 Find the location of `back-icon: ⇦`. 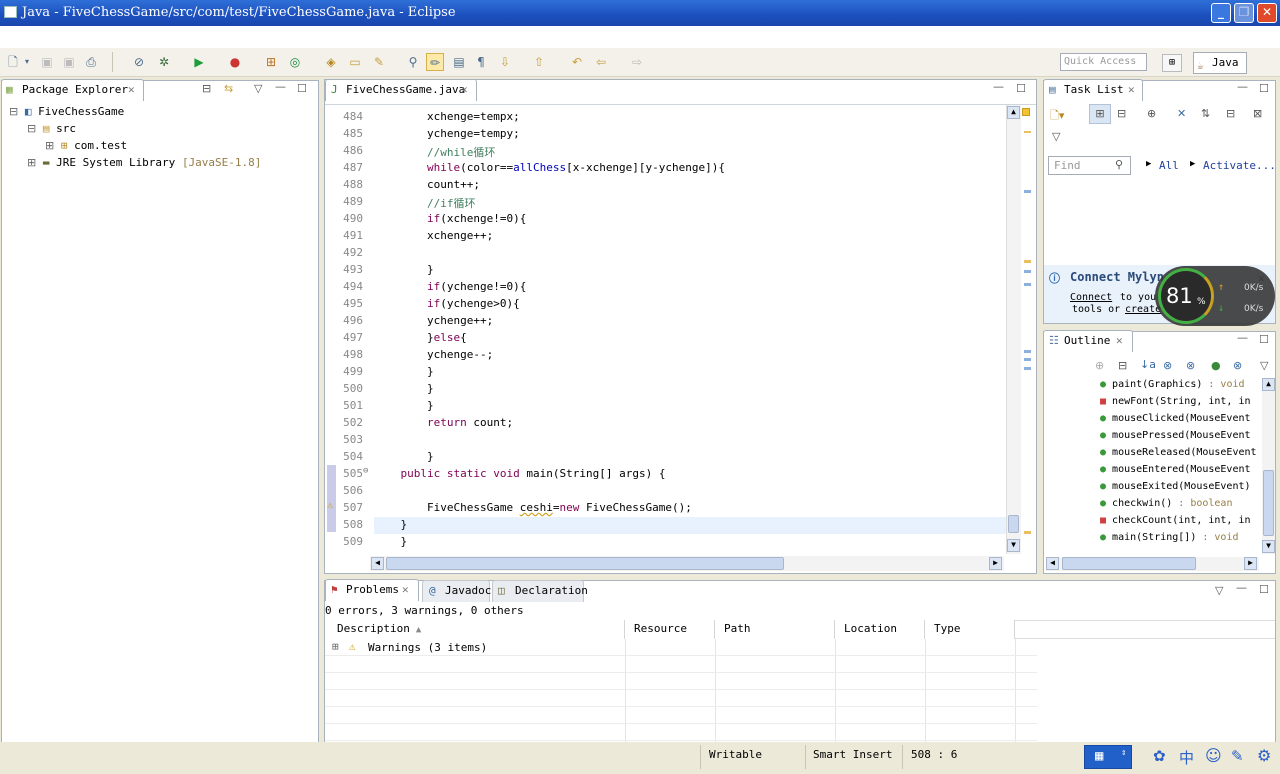

back-icon: ⇦ is located at coordinates (601, 62).